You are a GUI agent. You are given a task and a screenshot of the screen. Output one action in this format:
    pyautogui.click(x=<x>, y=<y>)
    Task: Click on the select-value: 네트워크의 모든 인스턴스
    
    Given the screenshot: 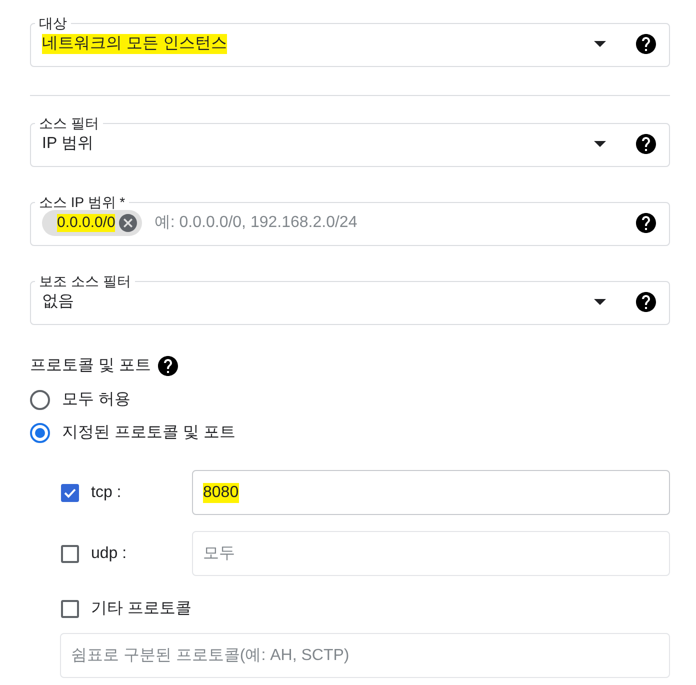 What is the action you would take?
    pyautogui.click(x=134, y=44)
    